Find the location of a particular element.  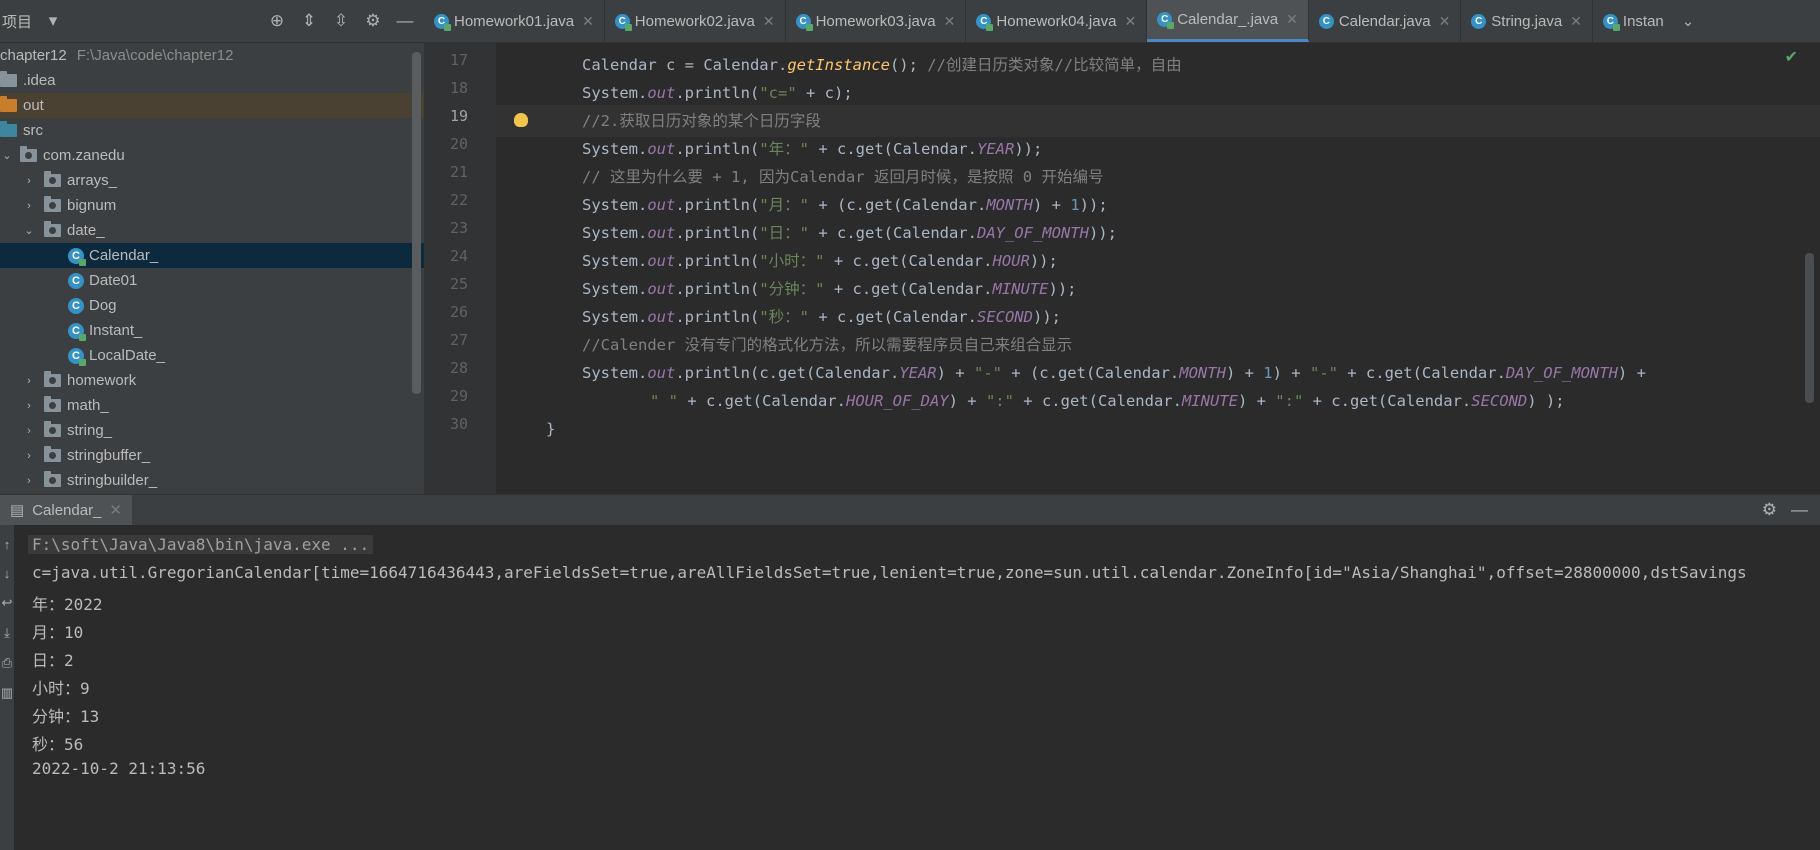

tab-label: String.java is located at coordinates (1527, 21).